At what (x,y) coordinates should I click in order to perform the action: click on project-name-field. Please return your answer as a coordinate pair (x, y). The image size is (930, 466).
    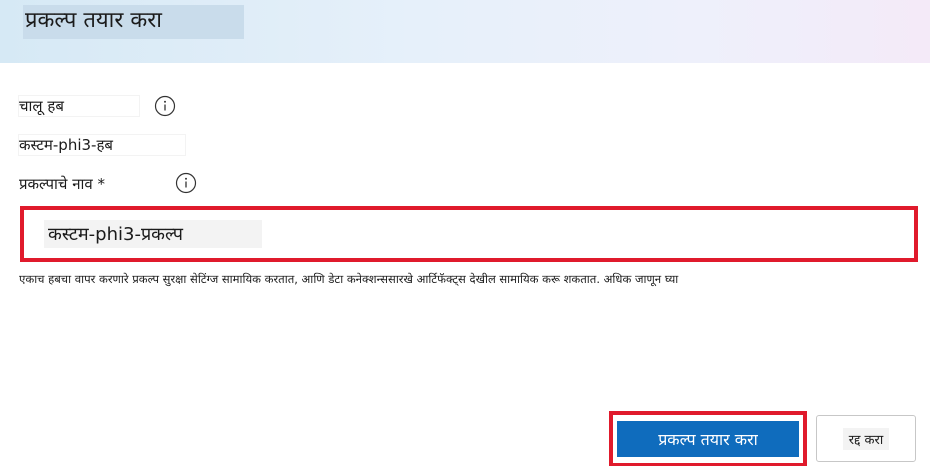
    Looking at the image, I should click on (469, 234).